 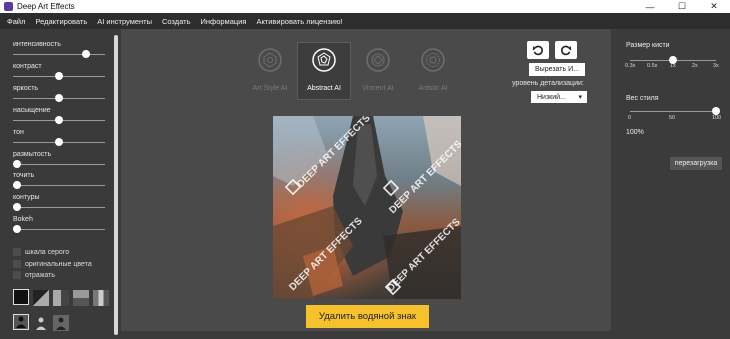 What do you see at coordinates (433, 88) in the screenshot?
I see `style-name: Artistic AI` at bounding box center [433, 88].